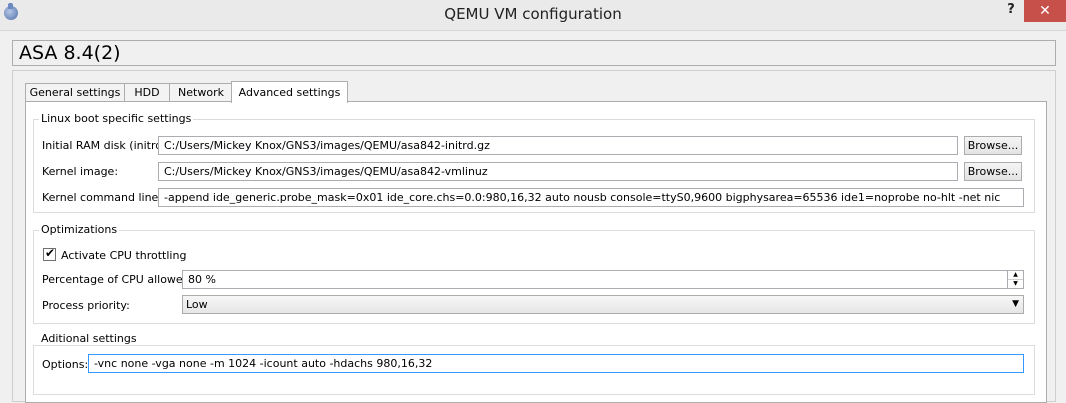 The height and width of the screenshot is (403, 1066). I want to click on cpu-percent-spinbox: 80 %, so click(603, 279).